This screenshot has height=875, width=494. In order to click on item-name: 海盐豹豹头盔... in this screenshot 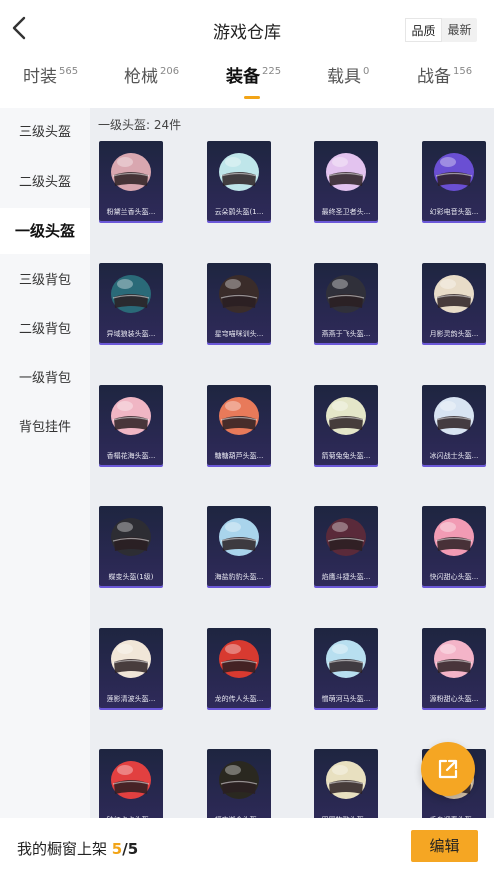, I will do `click(239, 577)`.